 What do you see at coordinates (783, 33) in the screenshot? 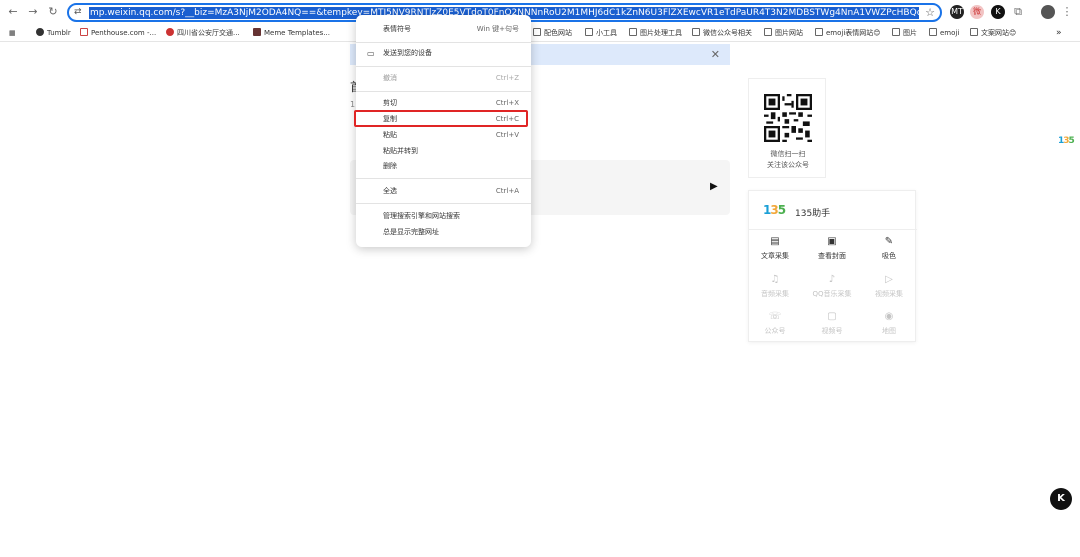
I see `bookmark-folder-image-sites: 图片网站` at bounding box center [783, 33].